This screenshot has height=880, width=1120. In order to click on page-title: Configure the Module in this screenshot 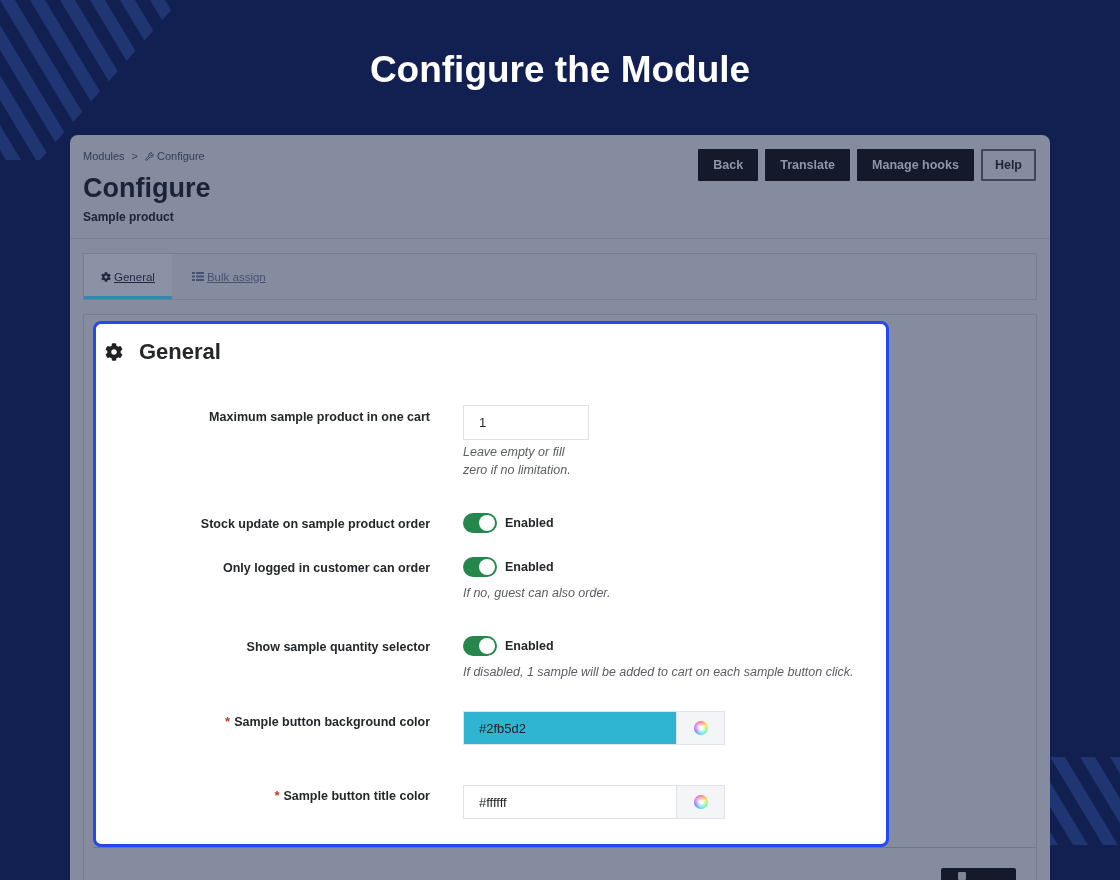, I will do `click(560, 70)`.